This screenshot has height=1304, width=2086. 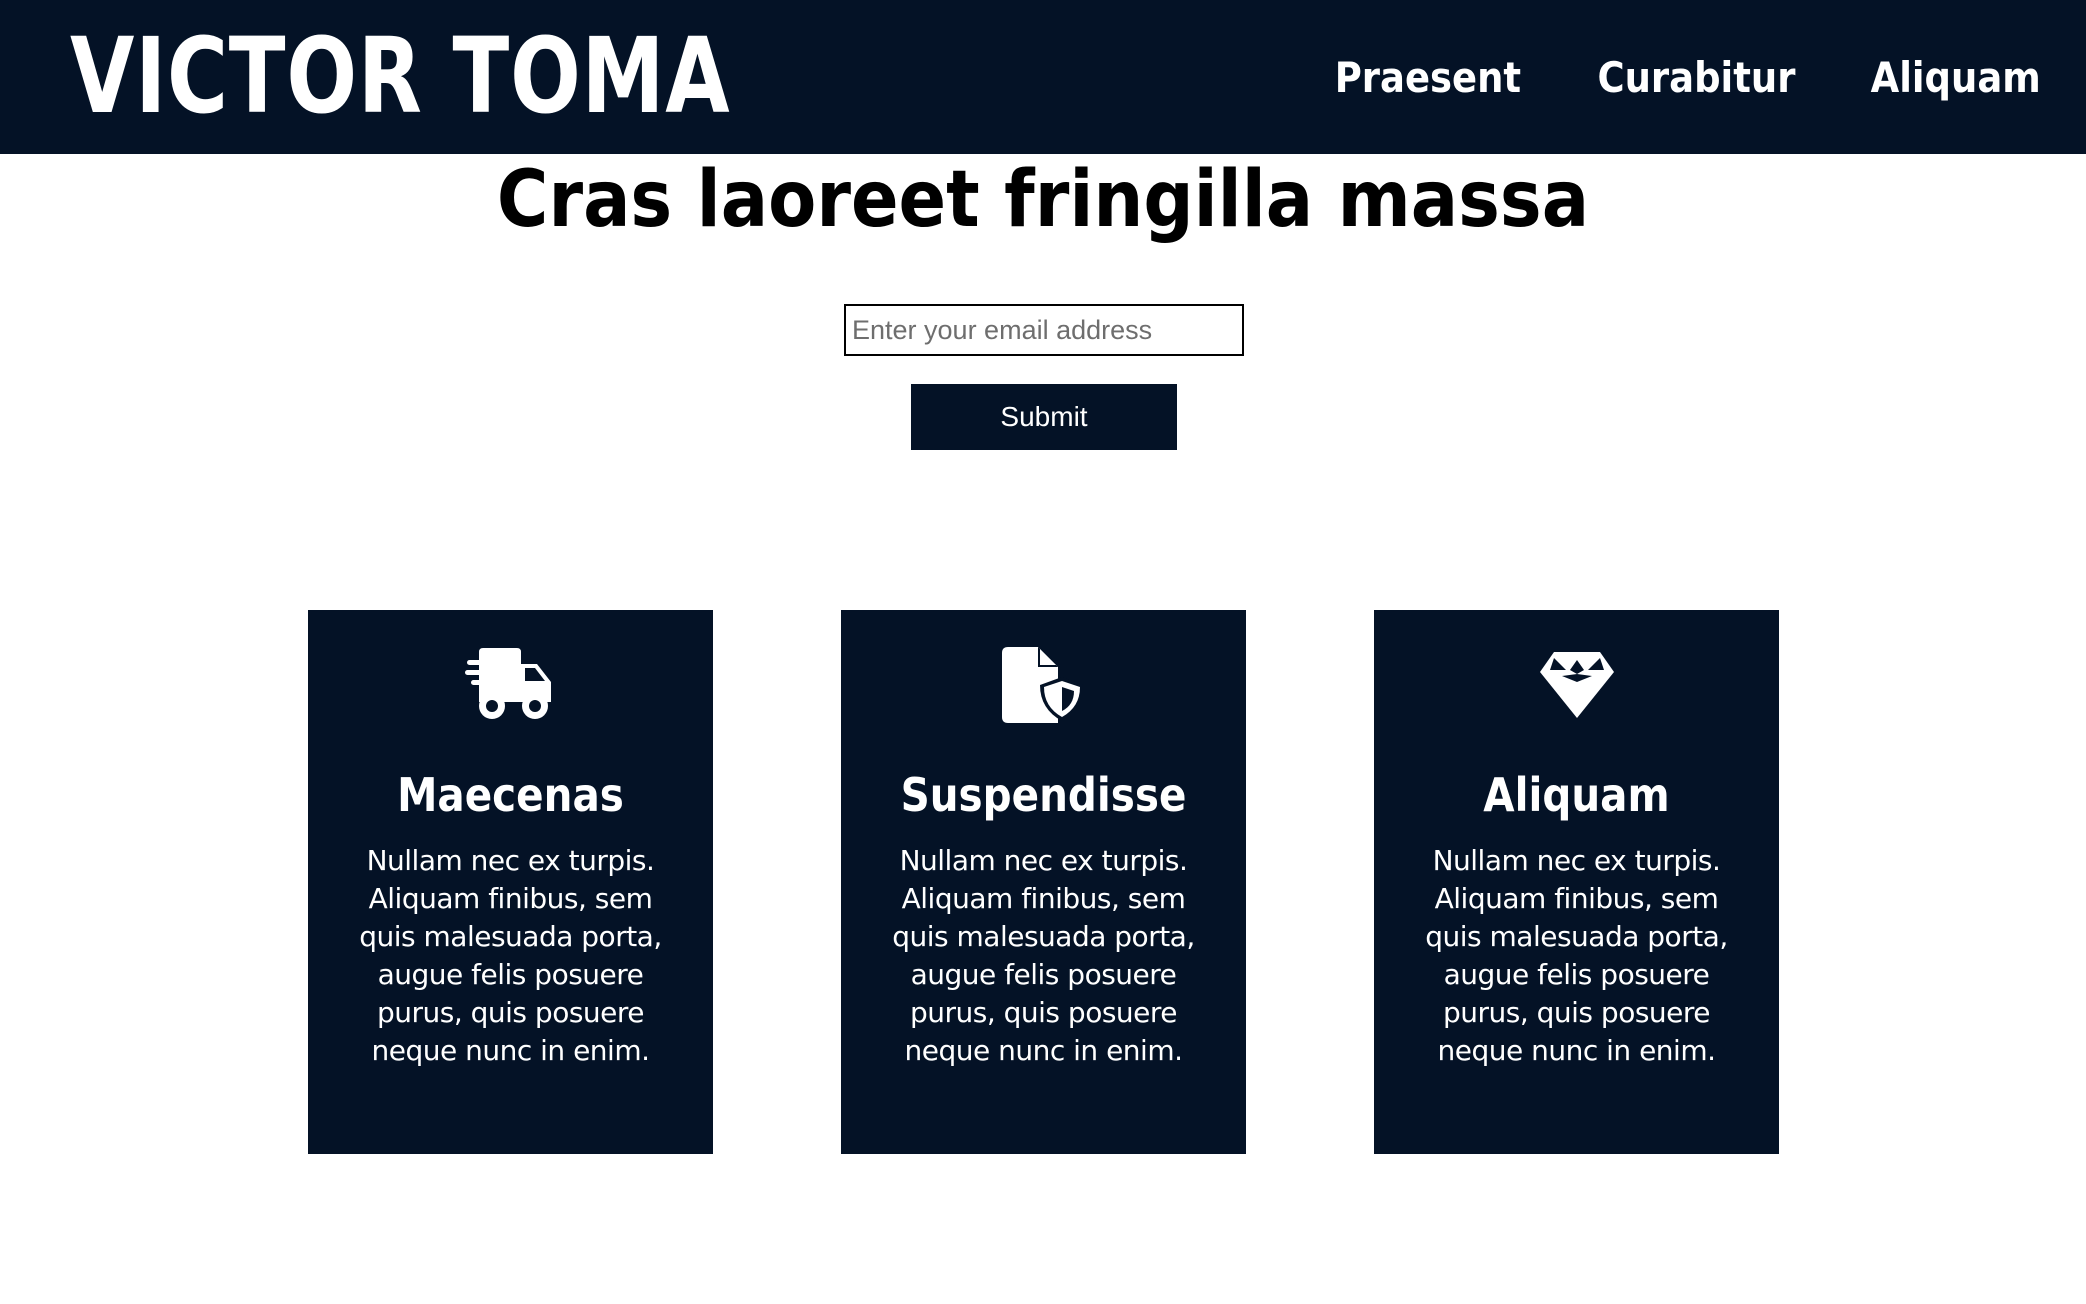 What do you see at coordinates (1696, 77) in the screenshot?
I see `nav-link-curabitur: Curabitur` at bounding box center [1696, 77].